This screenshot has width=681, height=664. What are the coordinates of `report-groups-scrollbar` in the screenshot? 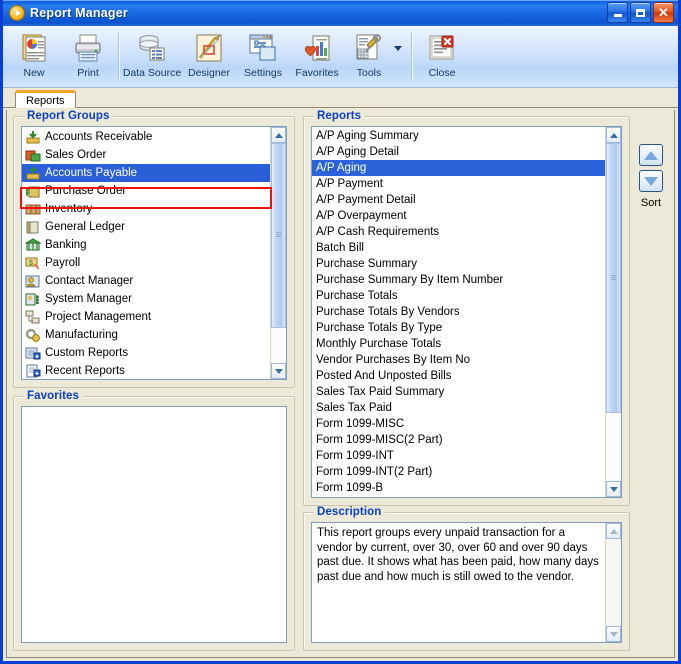 It's located at (278, 253).